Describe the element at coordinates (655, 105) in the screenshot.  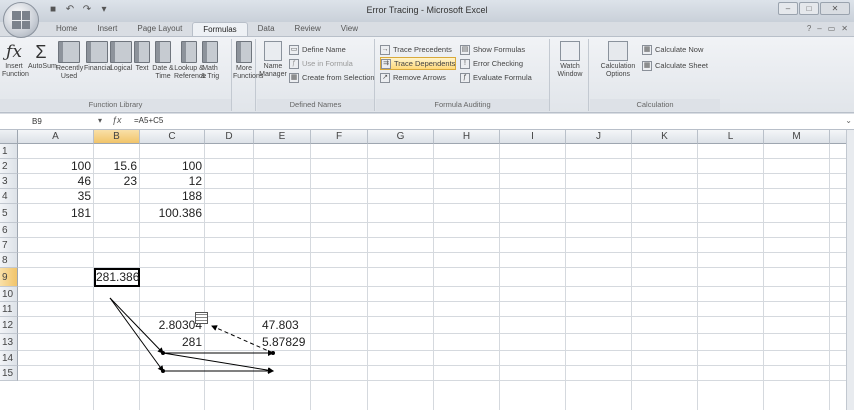
I see `calculation-label: Calculation` at that location.